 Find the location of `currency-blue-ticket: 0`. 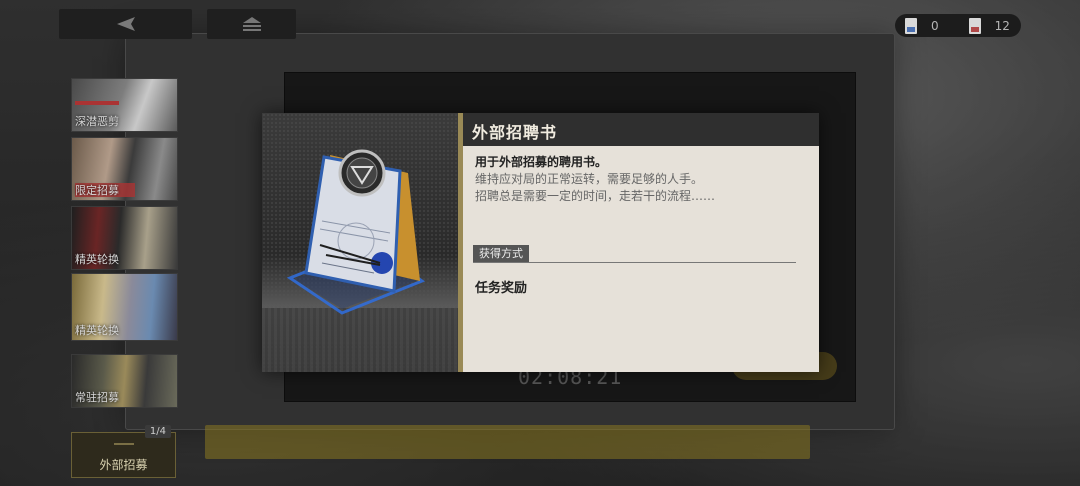

currency-blue-ticket: 0 is located at coordinates (917, 25).